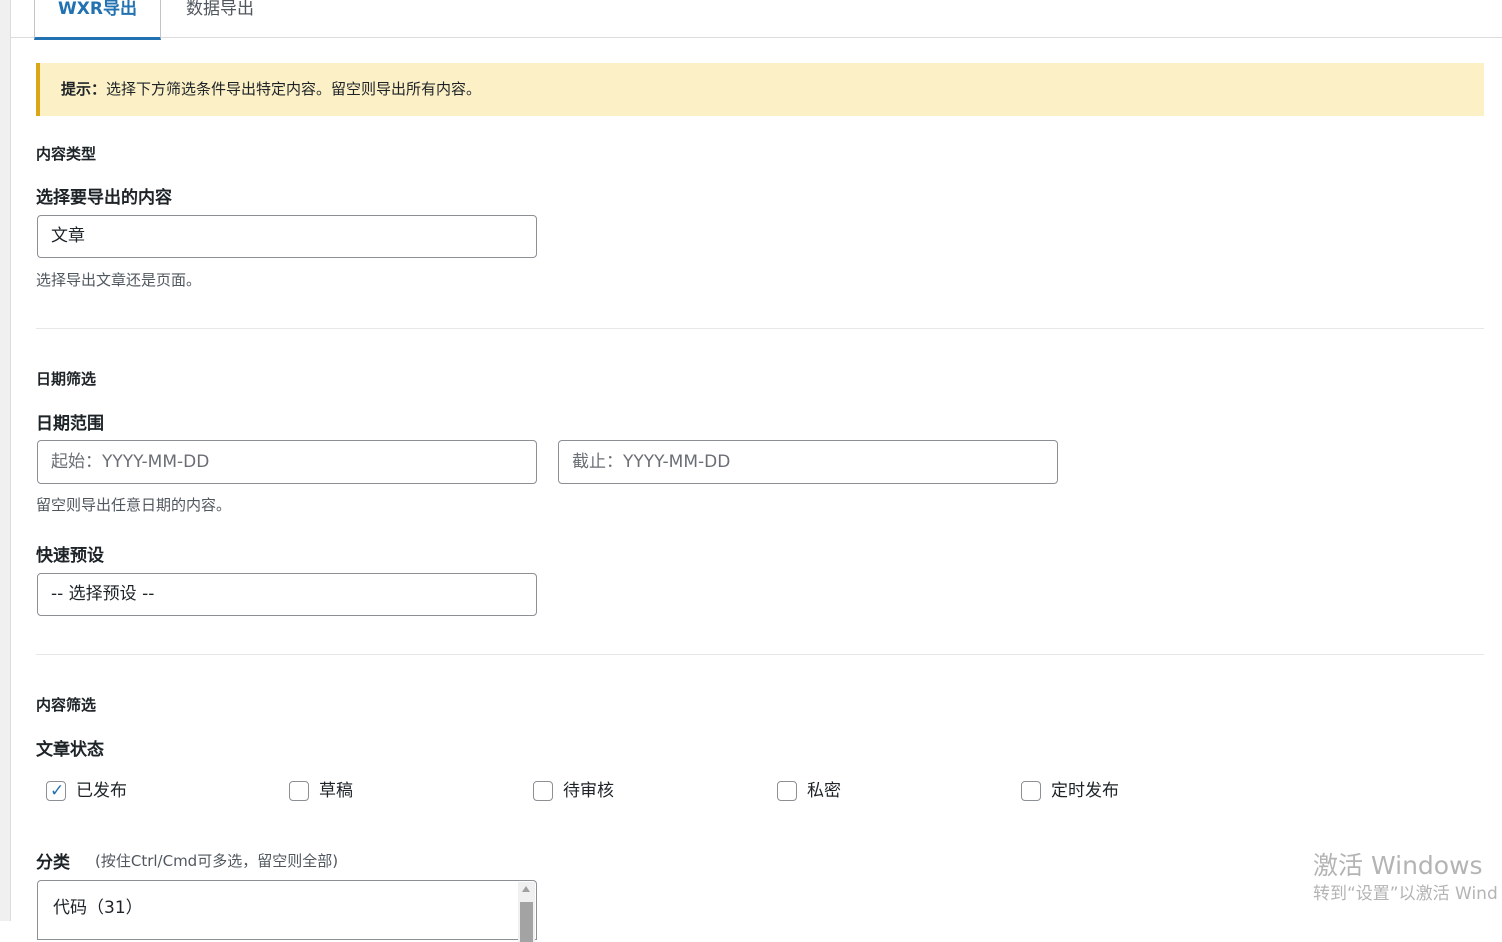 Image resolution: width=1502 pixels, height=942 pixels. I want to click on category-option: 代码（31）, so click(98, 905).